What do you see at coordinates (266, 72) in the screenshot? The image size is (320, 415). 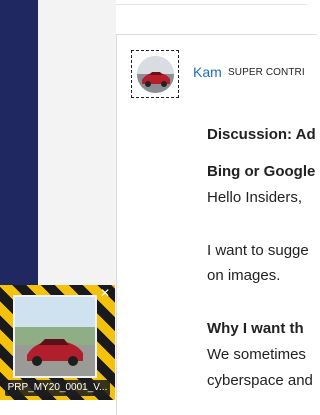 I see `author-rank-badge: SUPER CONTRI` at bounding box center [266, 72].